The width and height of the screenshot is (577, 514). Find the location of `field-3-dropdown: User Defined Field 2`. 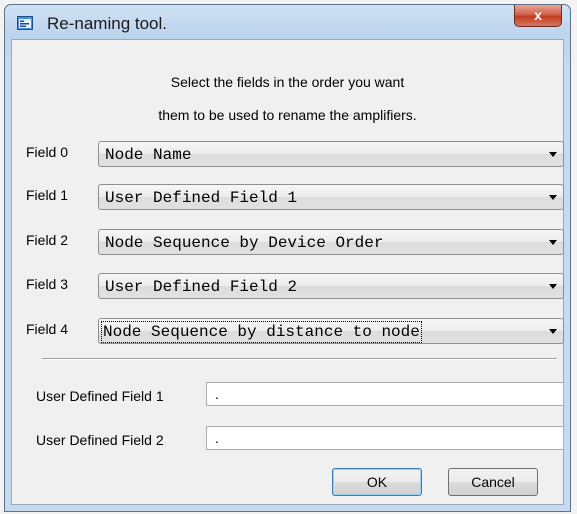

field-3-dropdown: User Defined Field 2 is located at coordinates (331, 286).